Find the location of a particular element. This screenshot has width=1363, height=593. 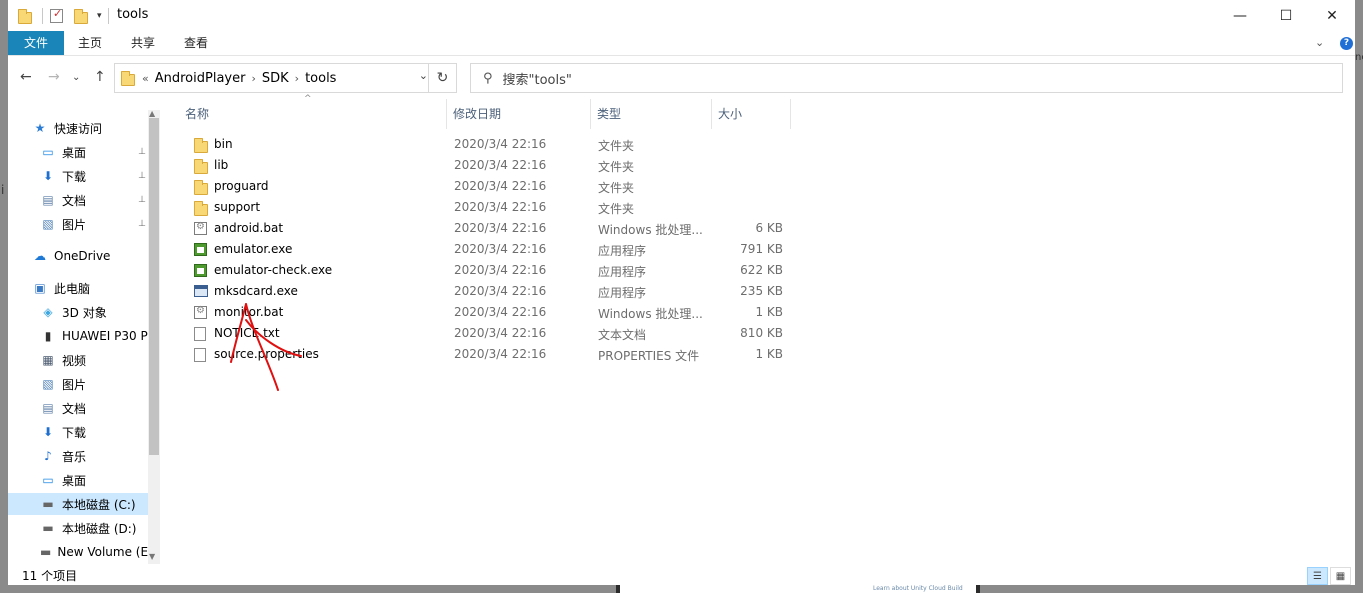

file-type: 文件夹 is located at coordinates (616, 188).